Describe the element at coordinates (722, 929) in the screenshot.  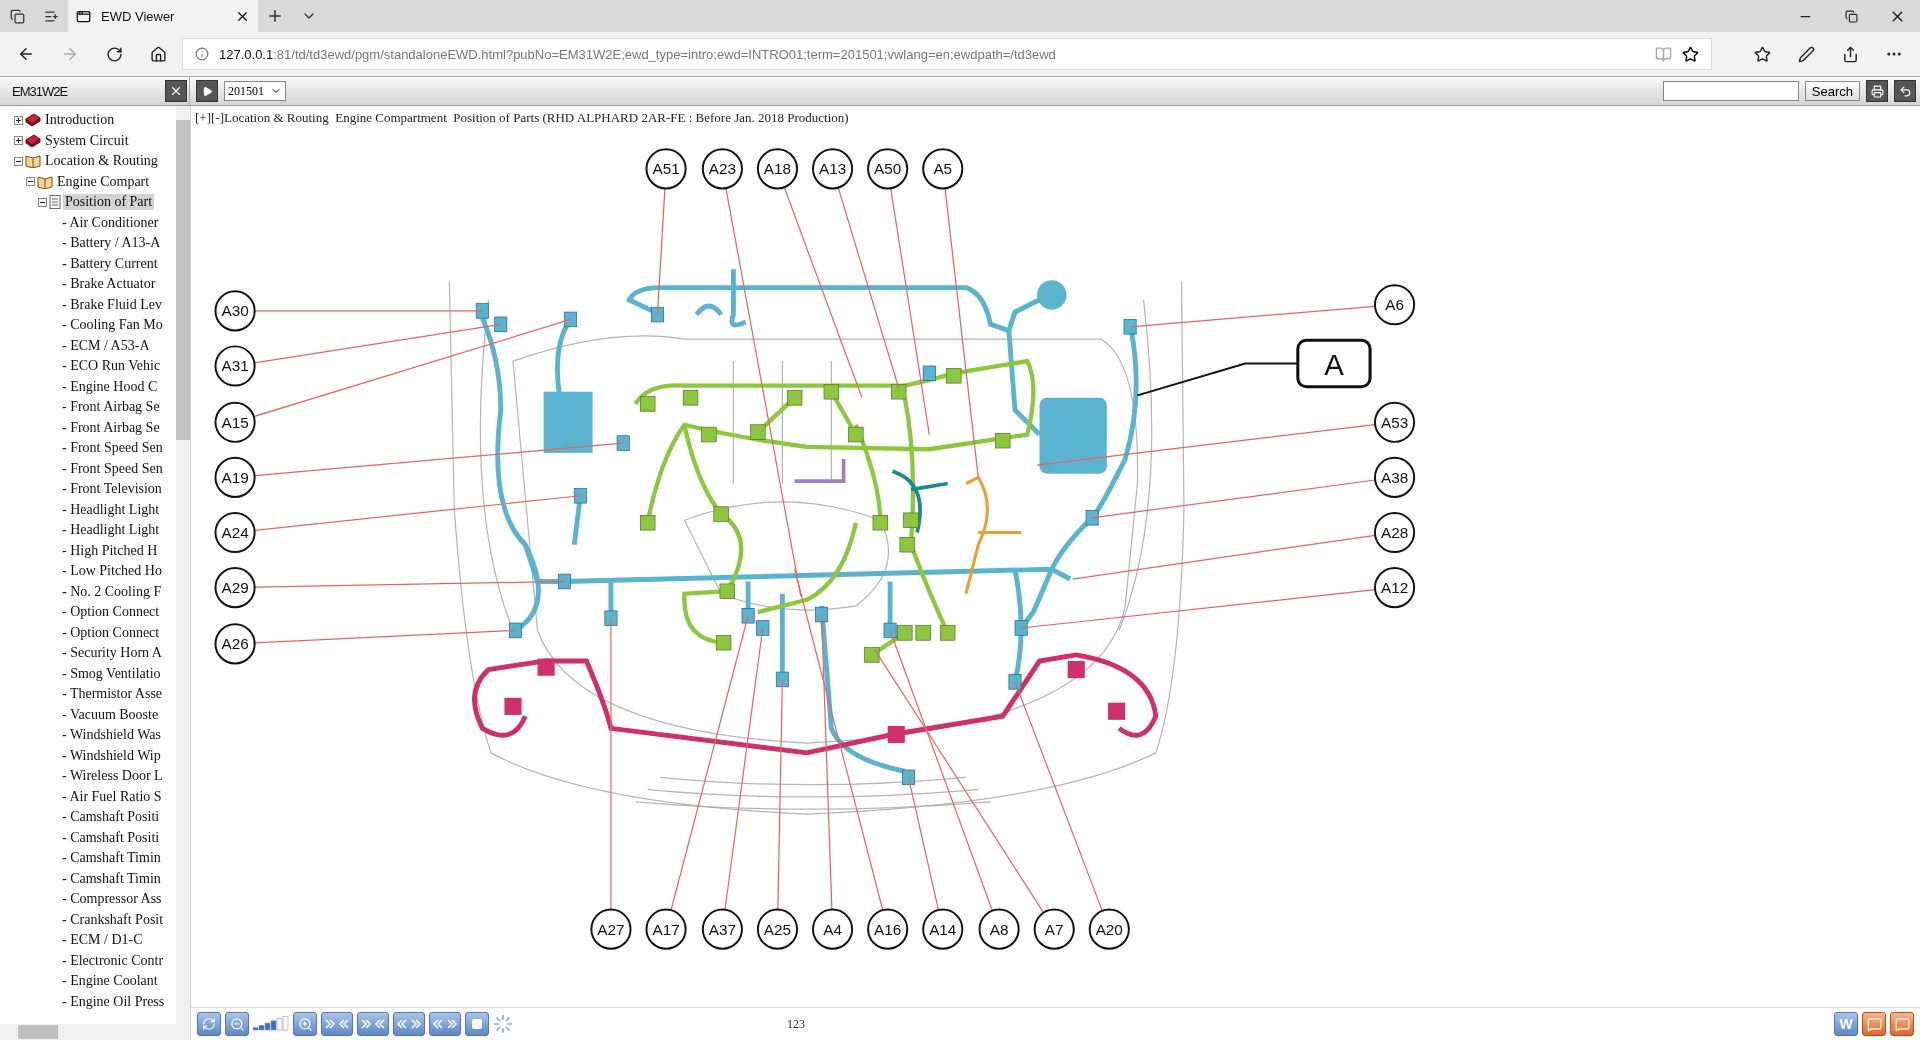
I see `connector-callout: A37` at that location.